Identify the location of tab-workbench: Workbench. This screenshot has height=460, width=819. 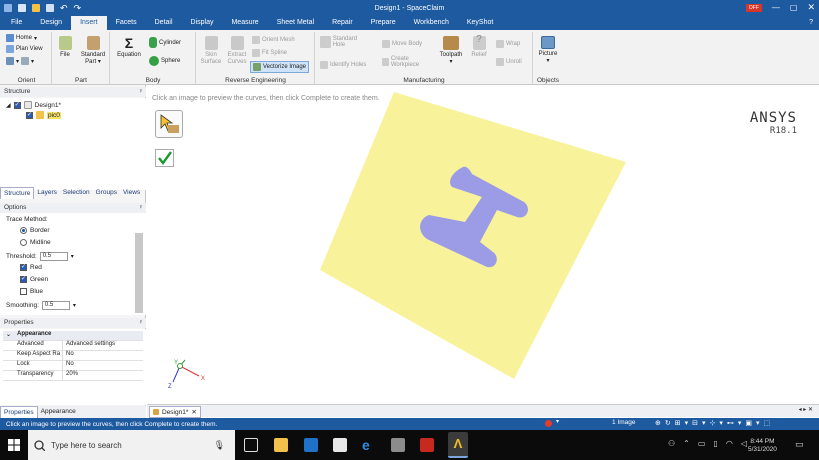
(431, 23).